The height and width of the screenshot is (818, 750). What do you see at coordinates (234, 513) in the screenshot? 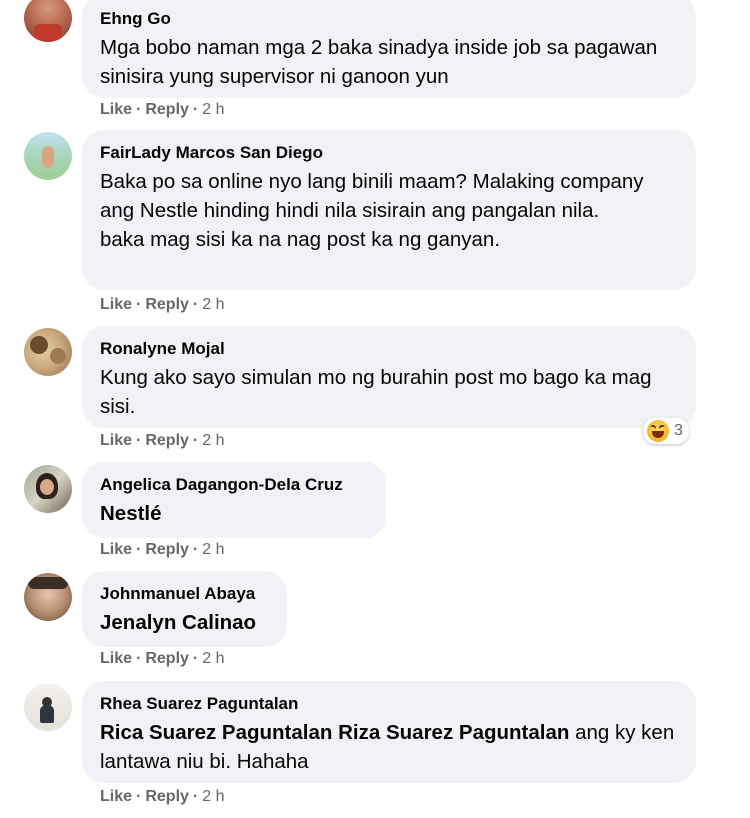
I see `comment-text: Nestlé` at bounding box center [234, 513].